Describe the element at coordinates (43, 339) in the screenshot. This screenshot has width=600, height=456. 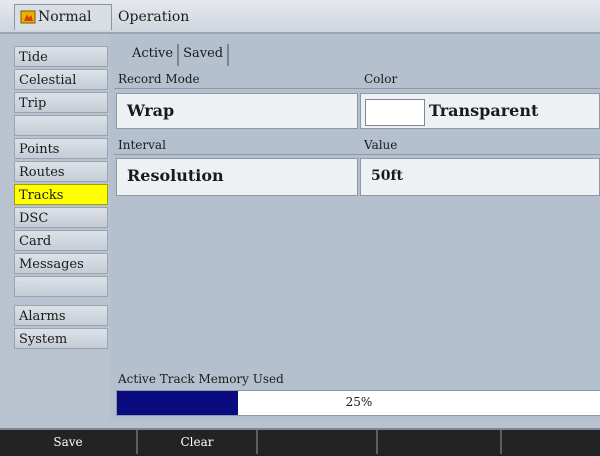
I see `sidebar-item-label: System` at that location.